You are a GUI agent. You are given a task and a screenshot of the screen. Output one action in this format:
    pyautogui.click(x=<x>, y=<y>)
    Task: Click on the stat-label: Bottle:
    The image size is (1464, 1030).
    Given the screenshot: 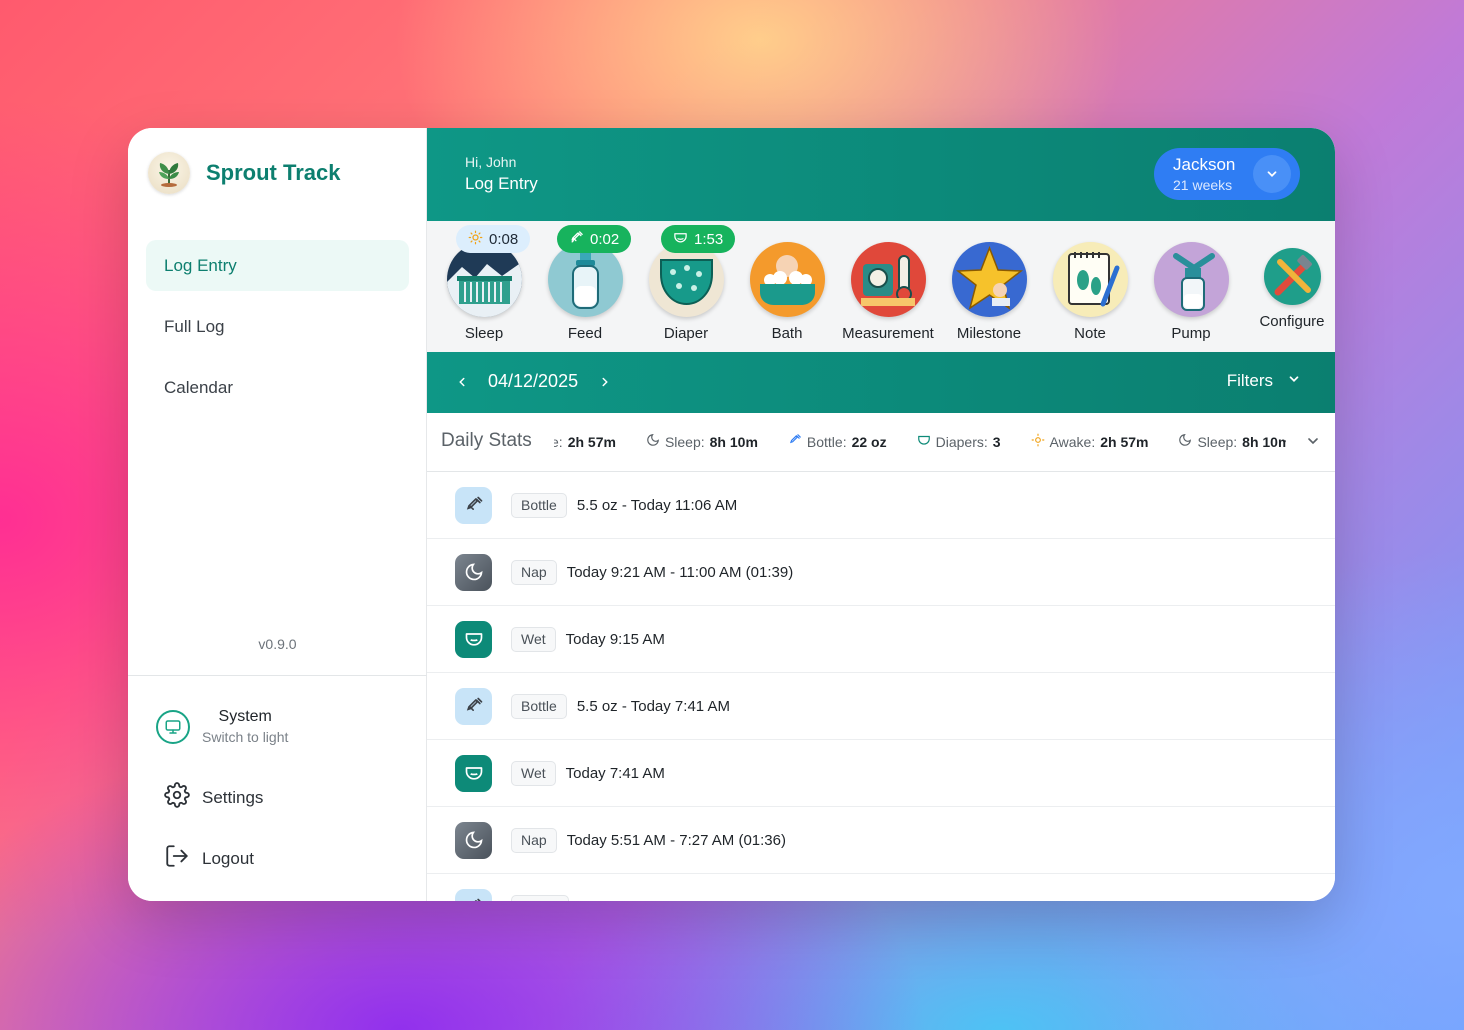 What is the action you would take?
    pyautogui.click(x=826, y=441)
    